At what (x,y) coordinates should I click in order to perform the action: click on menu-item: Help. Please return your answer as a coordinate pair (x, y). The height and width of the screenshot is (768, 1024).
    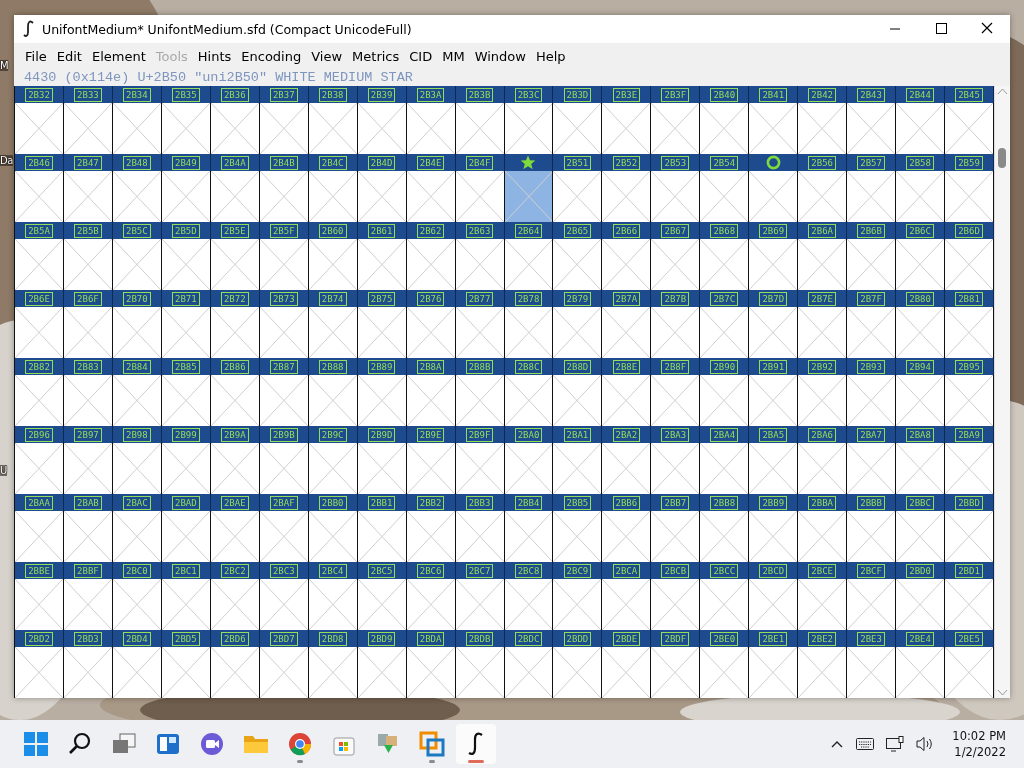
    Looking at the image, I should click on (550, 56).